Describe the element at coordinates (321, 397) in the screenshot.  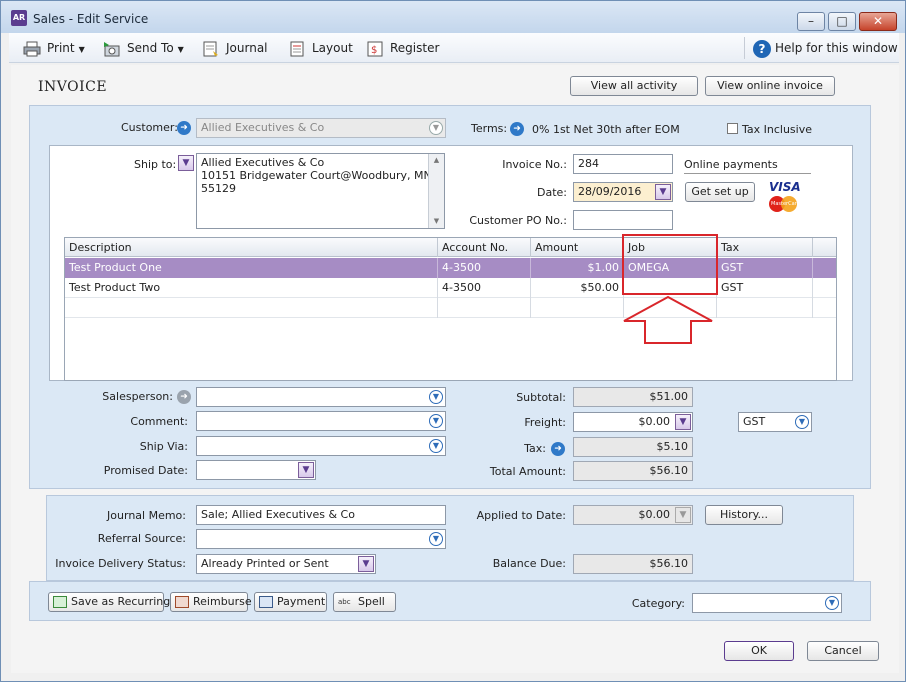
I see `salesperson-field: ▼` at that location.